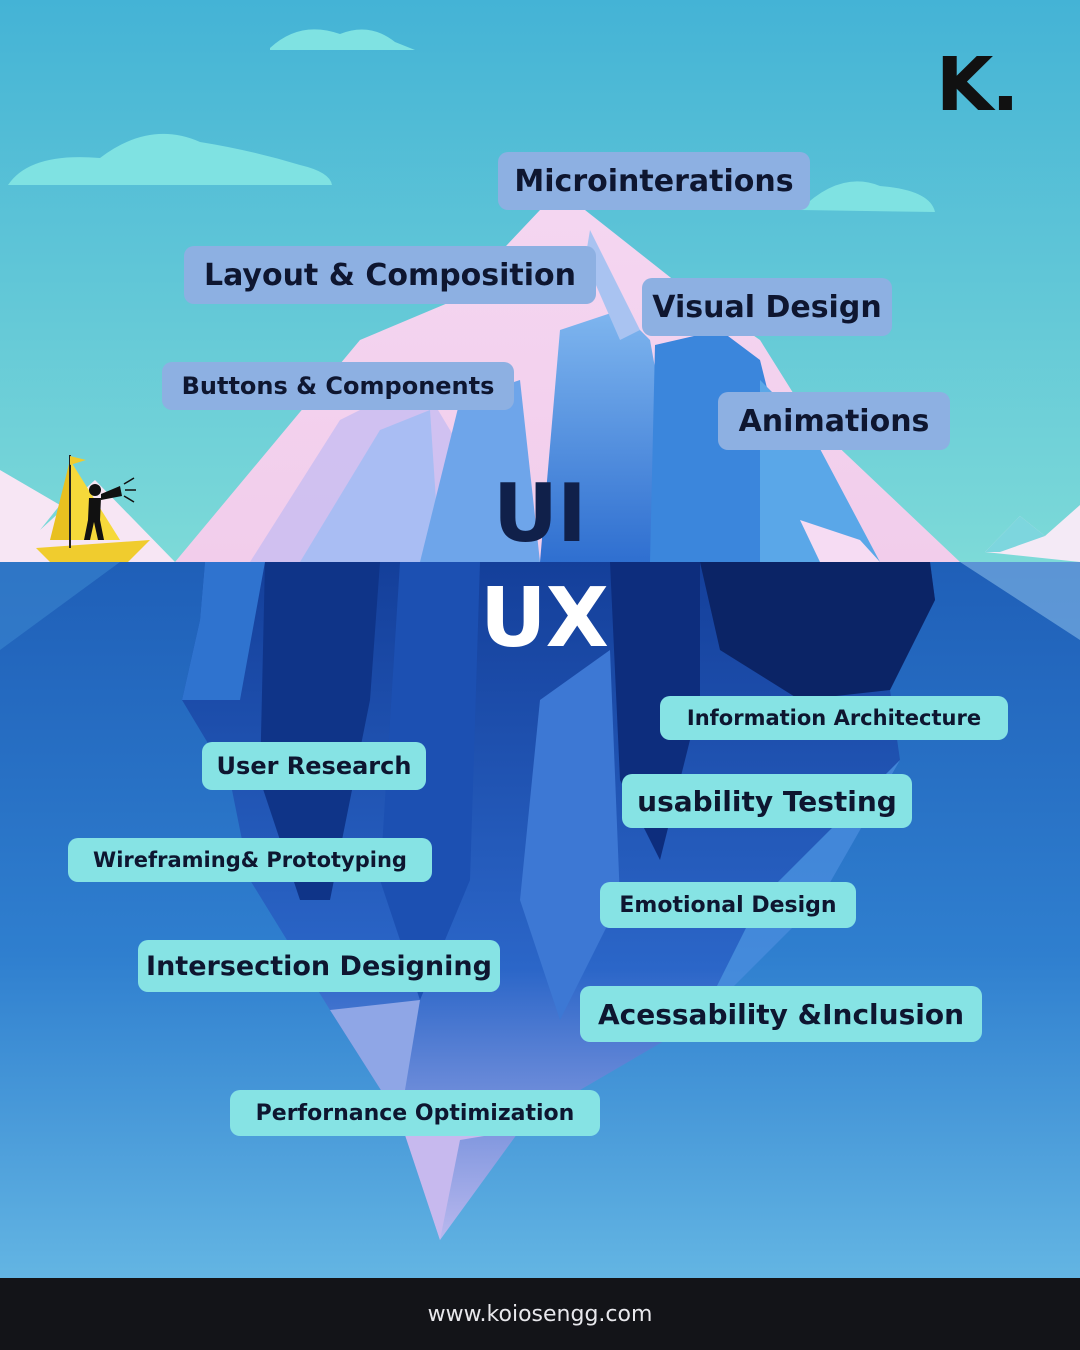 The image size is (1080, 1350). What do you see at coordinates (767, 801) in the screenshot?
I see `ux-topic-usability-testing: usability Testing` at bounding box center [767, 801].